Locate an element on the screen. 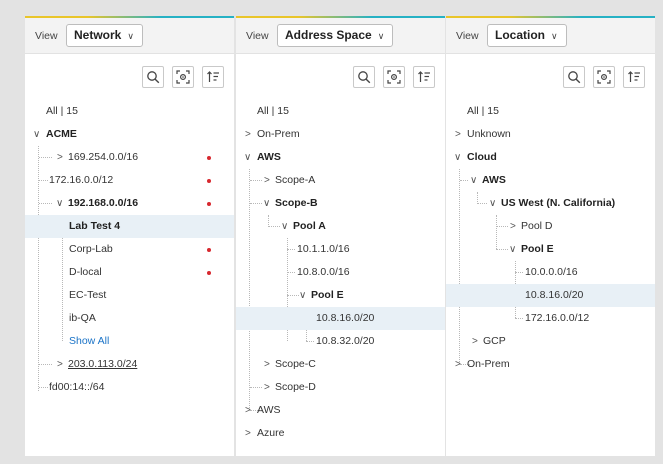  tree-row-label: 10.0.0.0/16 is located at coordinates (551, 272).